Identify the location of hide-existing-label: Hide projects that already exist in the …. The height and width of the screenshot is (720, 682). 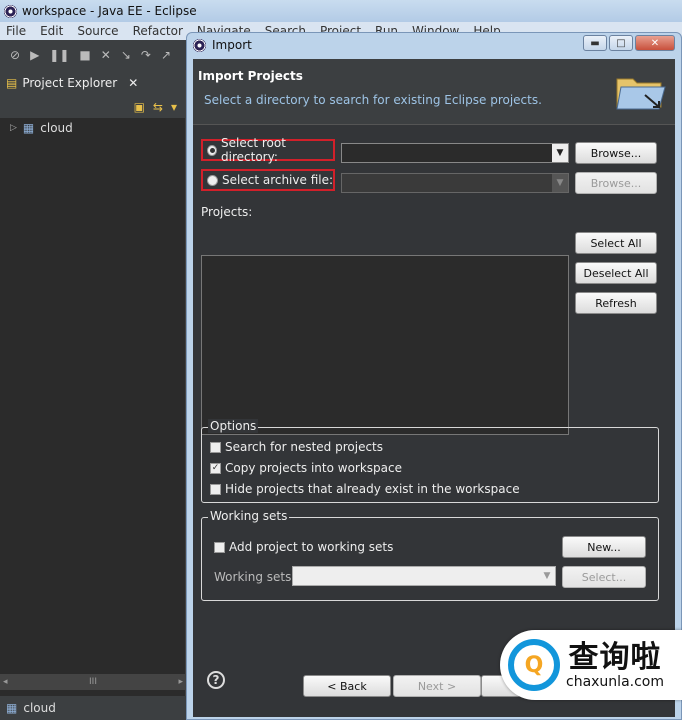
(372, 489).